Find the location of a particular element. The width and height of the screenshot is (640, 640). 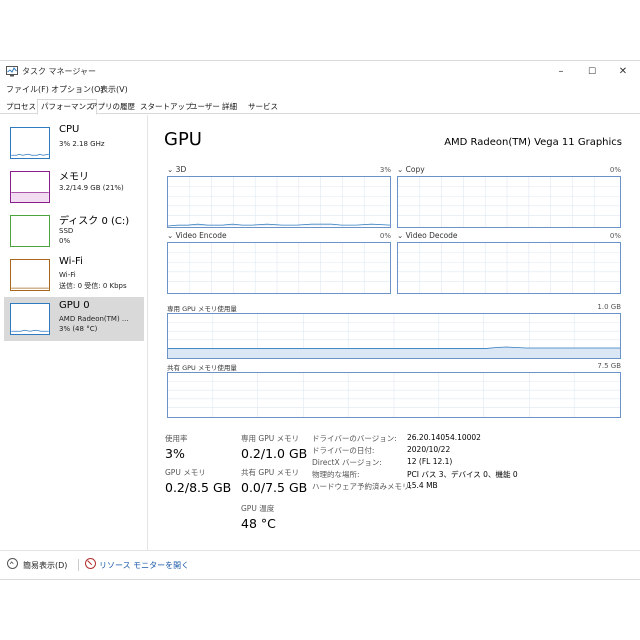

menu-options: オプション(O) is located at coordinates (77, 89).